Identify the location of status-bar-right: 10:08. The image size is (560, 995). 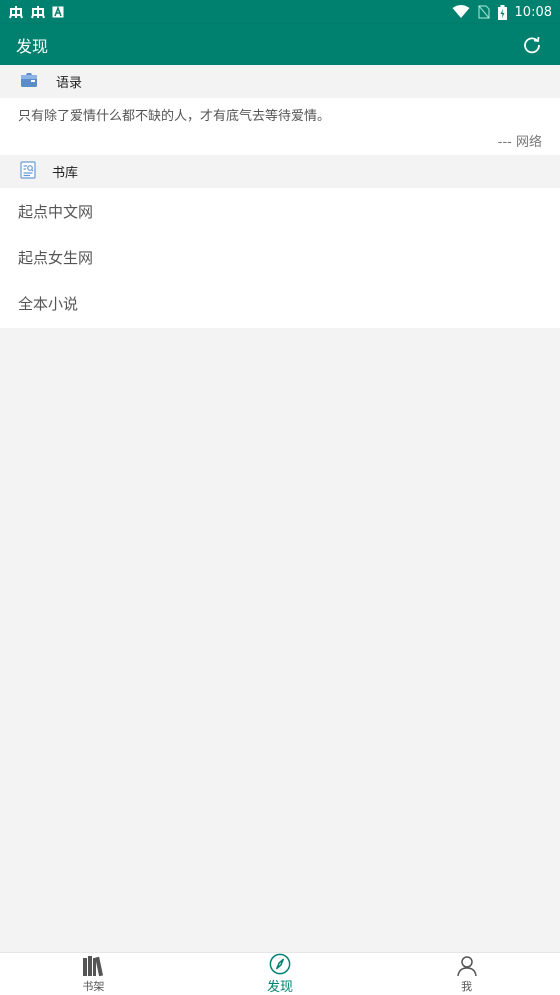
(502, 12).